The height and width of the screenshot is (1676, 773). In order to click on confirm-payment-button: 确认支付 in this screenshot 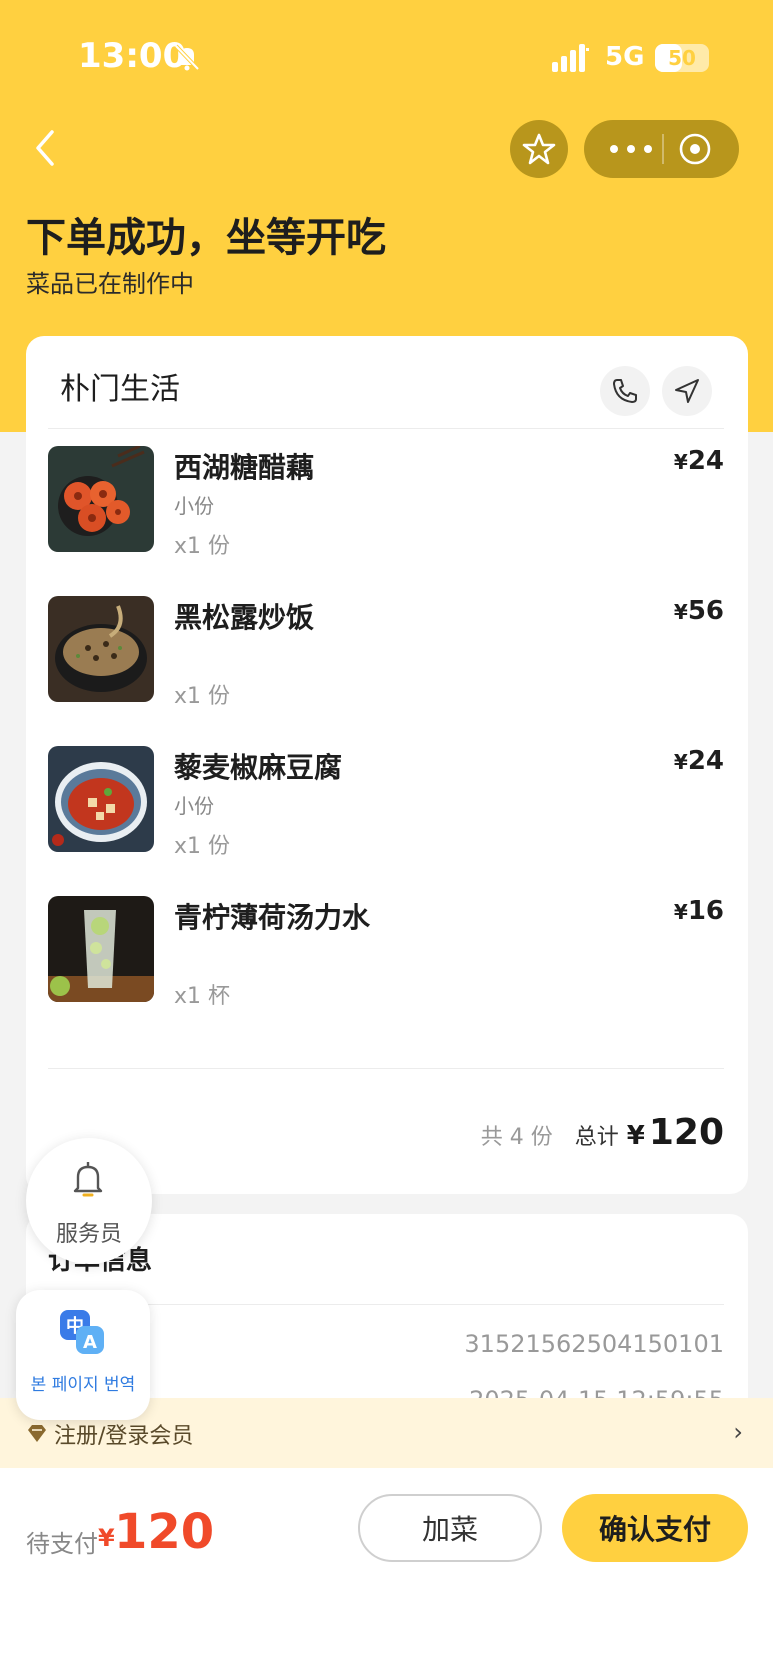, I will do `click(655, 1528)`.